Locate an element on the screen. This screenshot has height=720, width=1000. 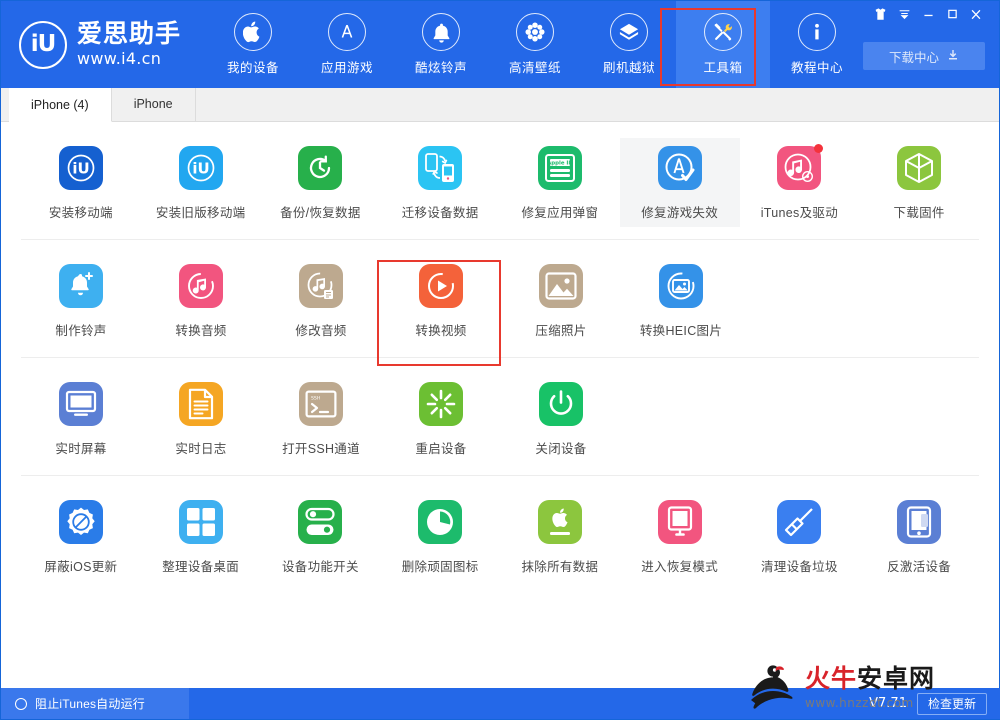
nav-item-label: 酷炫铃声 is located at coordinates (440, 68).